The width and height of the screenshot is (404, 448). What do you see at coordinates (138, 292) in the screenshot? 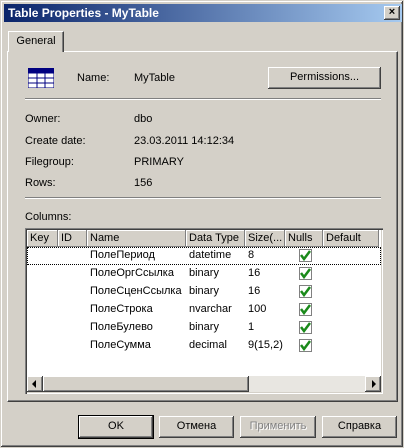
I see `cell-name: ПолеСценСсылка` at bounding box center [138, 292].